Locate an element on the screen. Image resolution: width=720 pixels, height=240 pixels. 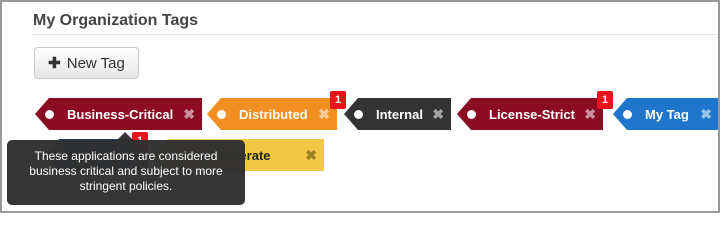
tag-internal: Internal ✖ is located at coordinates (397, 114).